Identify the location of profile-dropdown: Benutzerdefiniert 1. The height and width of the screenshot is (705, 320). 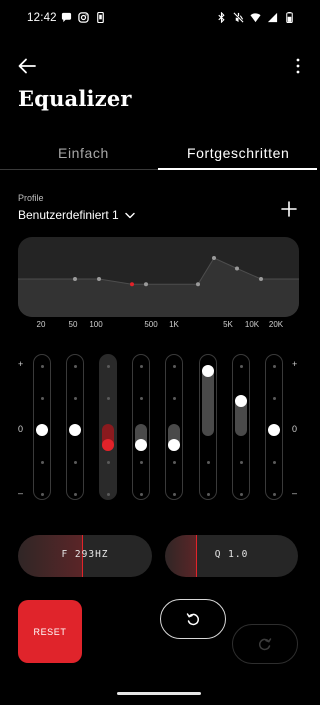
(76, 215).